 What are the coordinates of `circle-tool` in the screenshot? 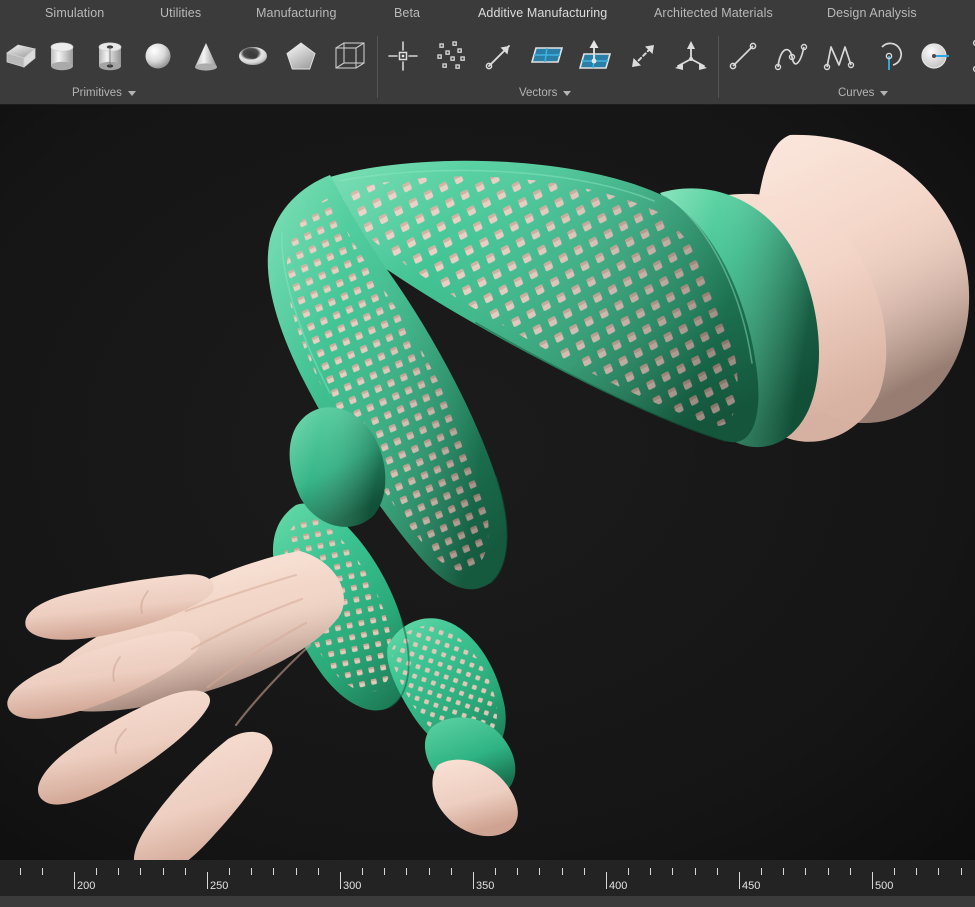 It's located at (935, 56).